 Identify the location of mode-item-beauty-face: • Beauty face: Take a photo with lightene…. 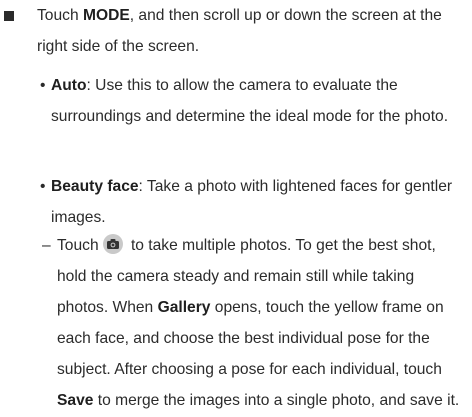
(248, 202).